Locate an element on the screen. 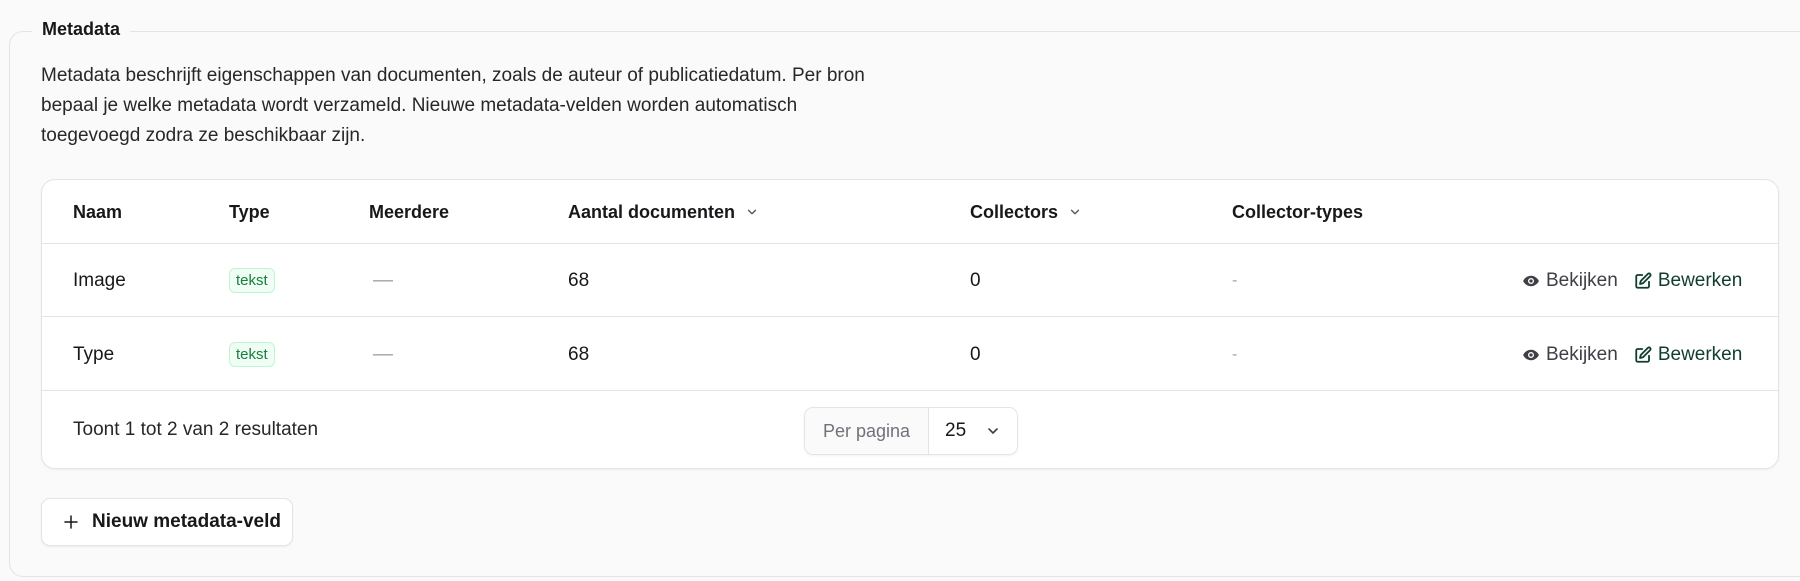  new-metadata-field-button: Nieuw metadata-veld is located at coordinates (167, 522).